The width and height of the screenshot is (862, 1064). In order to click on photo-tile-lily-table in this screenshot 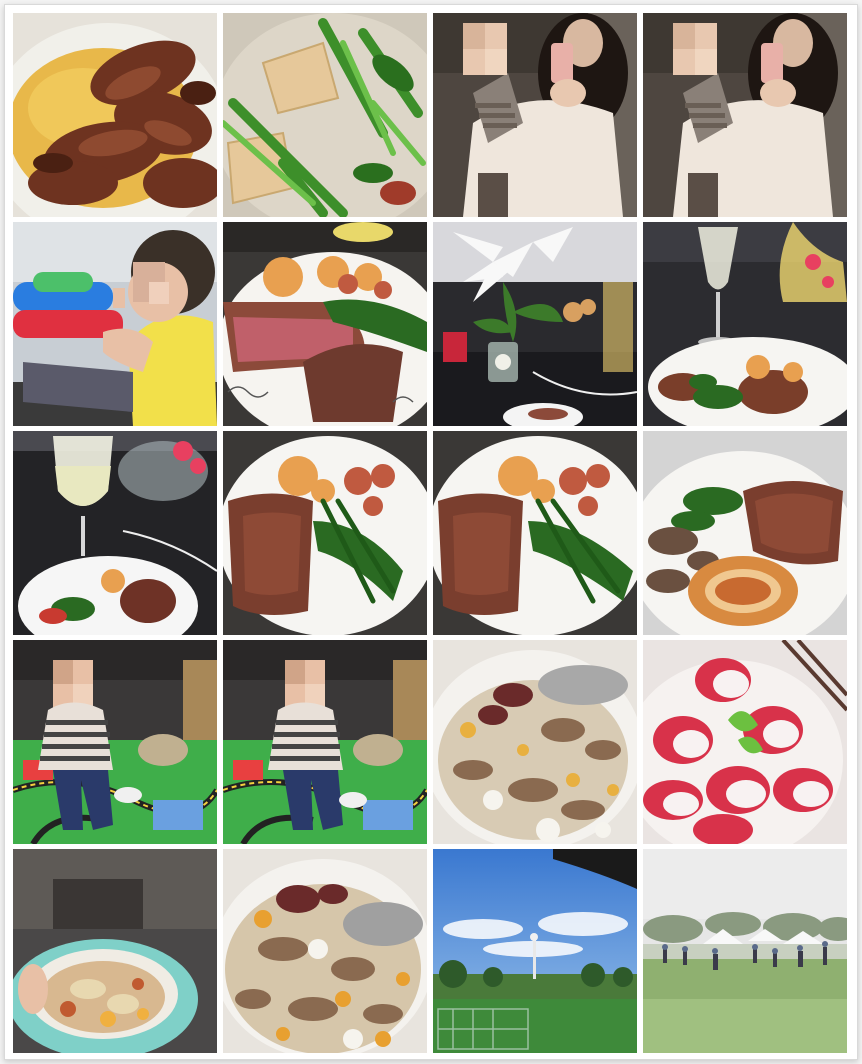, I will do `click(535, 324)`.